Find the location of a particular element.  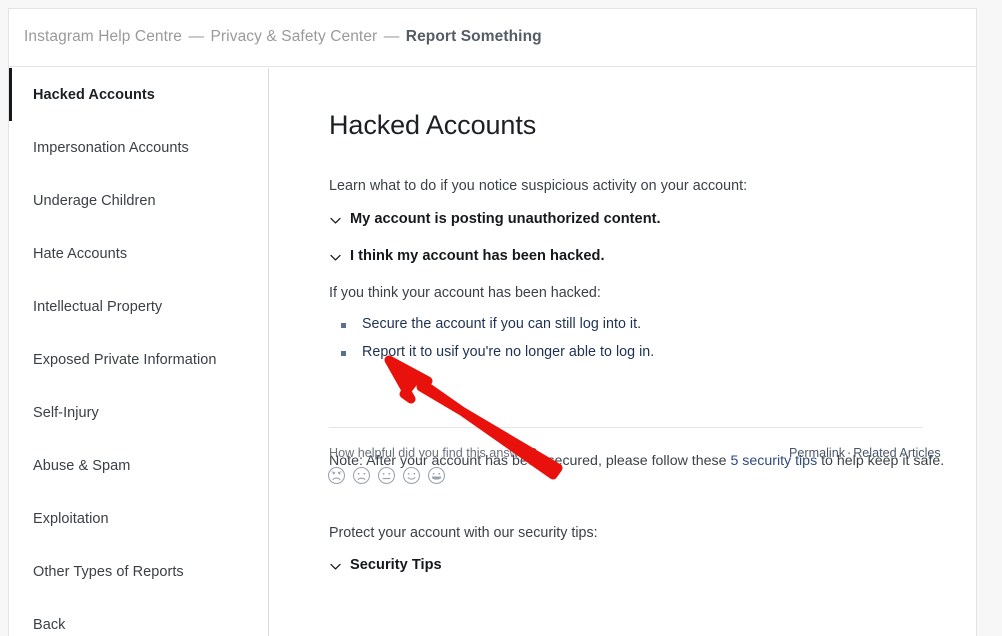

sidebar-item-label: Hate Accounts is located at coordinates (80, 253).